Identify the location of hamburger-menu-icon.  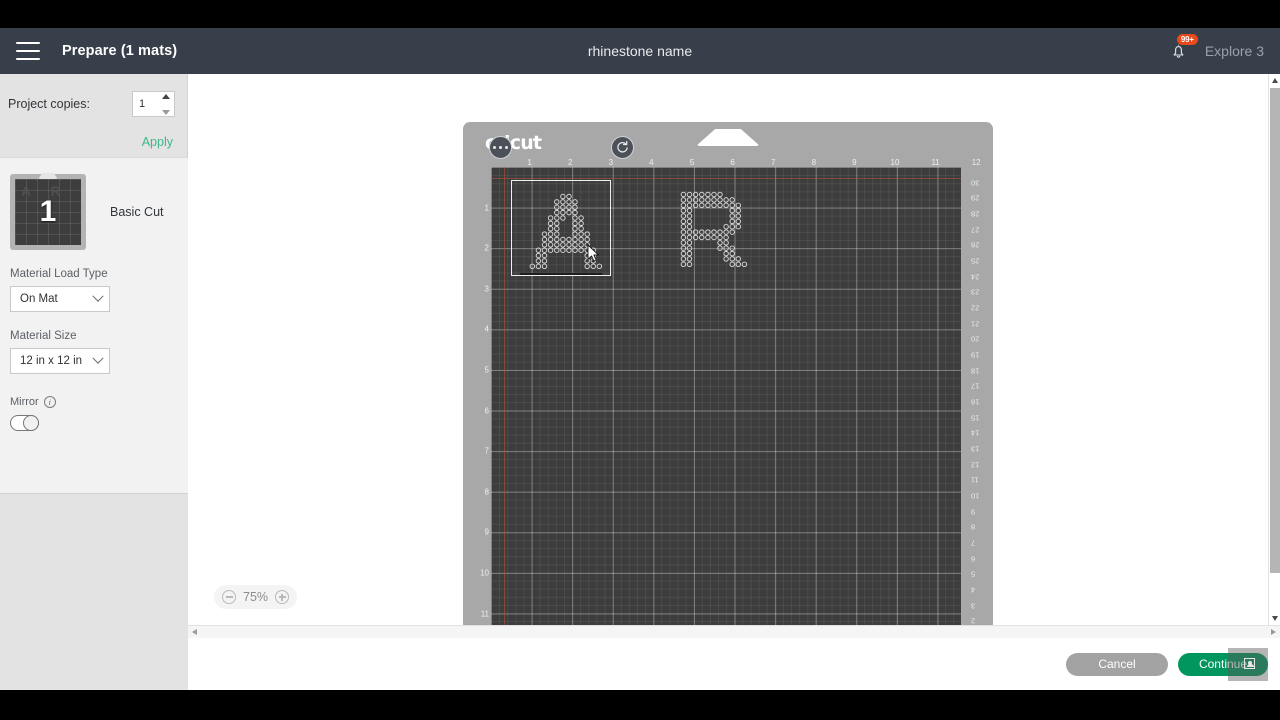
(28, 51).